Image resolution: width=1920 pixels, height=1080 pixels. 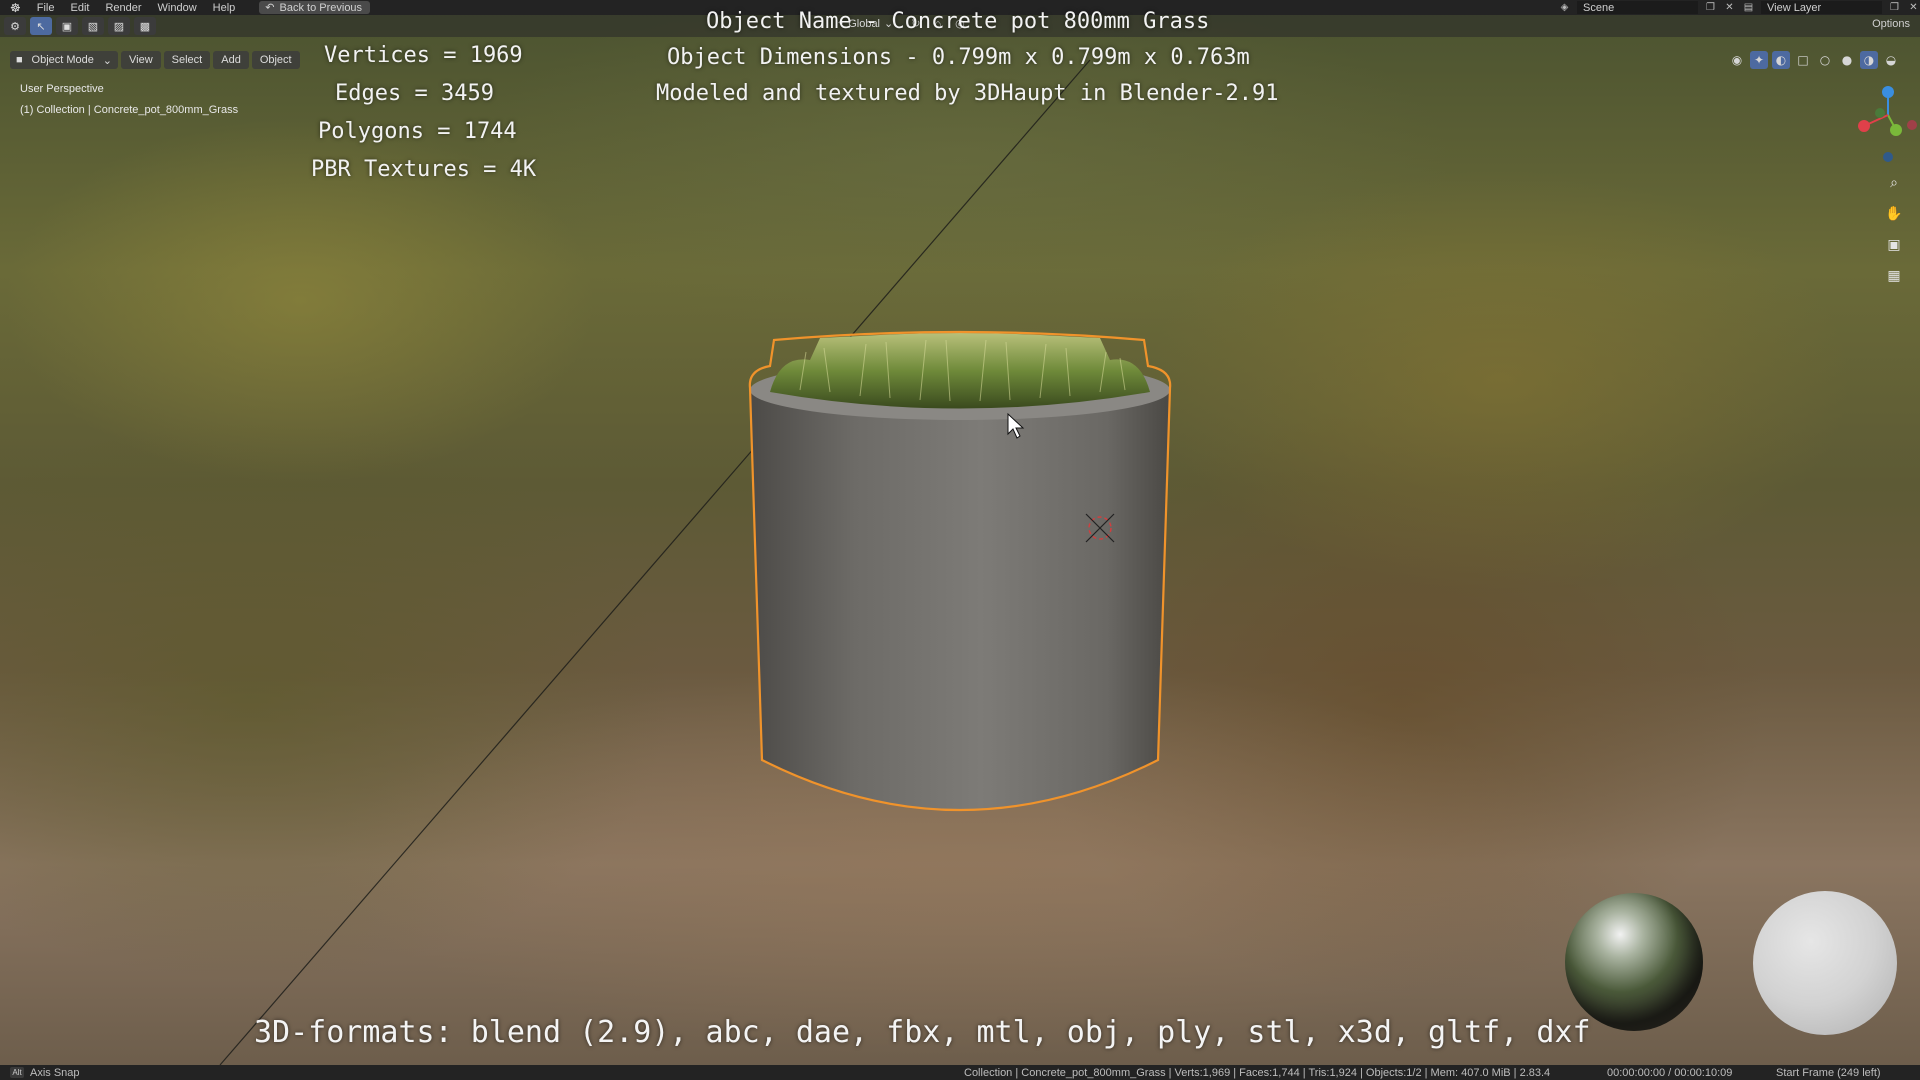 I want to click on scene-icon: ◈, so click(x=1564, y=7).